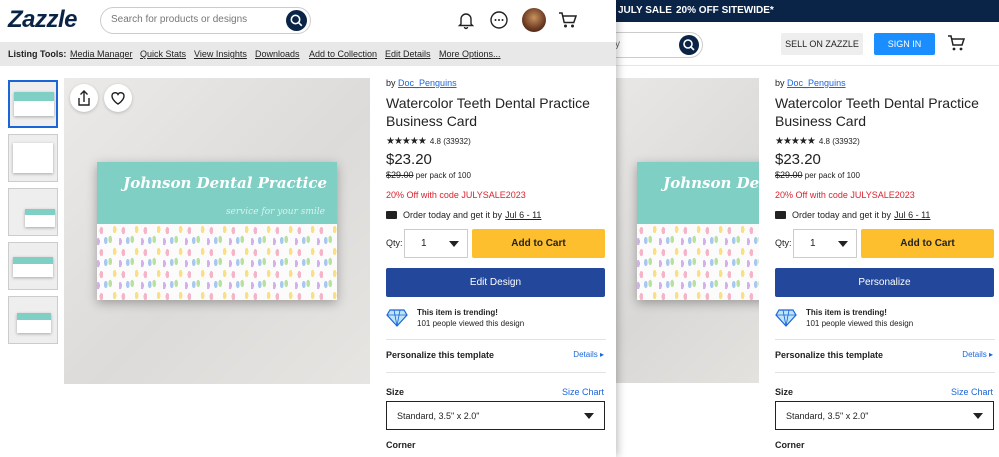  Describe the element at coordinates (846, 312) in the screenshot. I see `bg-trending-title: This item is trending!` at that location.